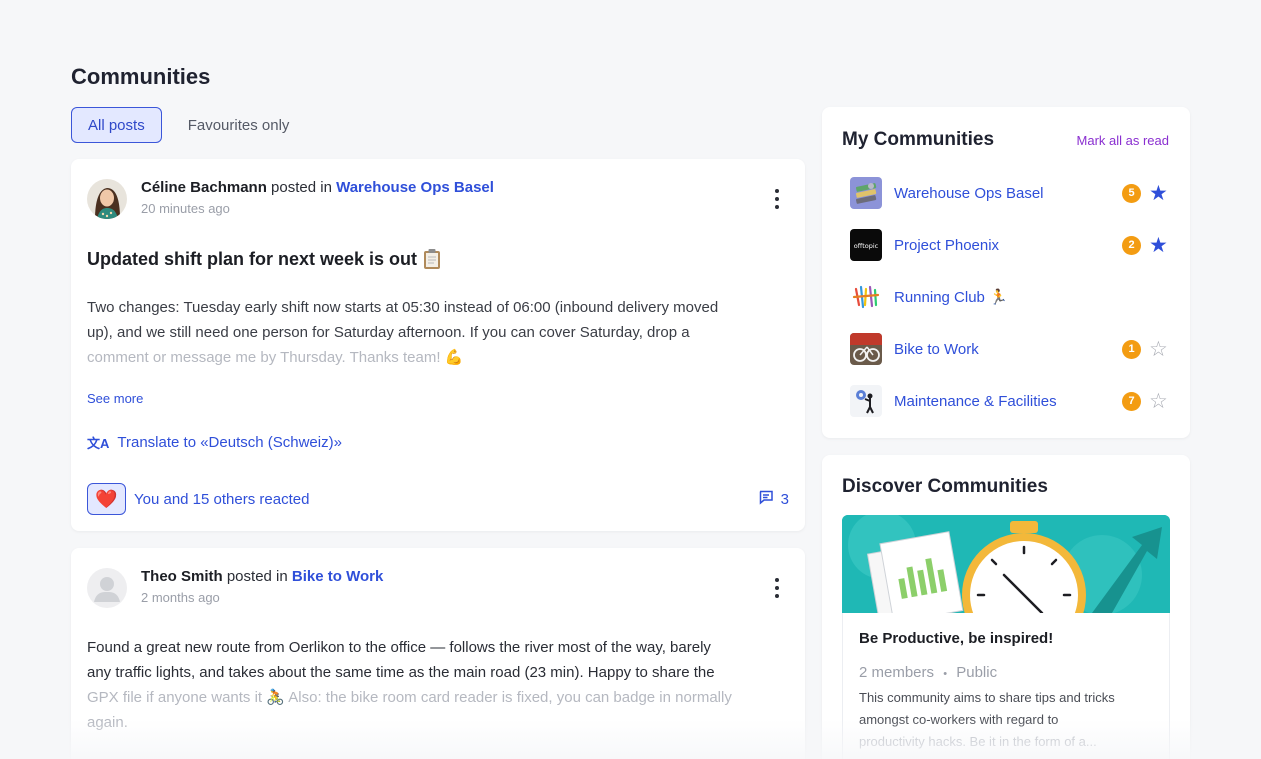 This screenshot has height=759, width=1261. I want to click on community-name: Maintenance & Facilities, so click(975, 401).